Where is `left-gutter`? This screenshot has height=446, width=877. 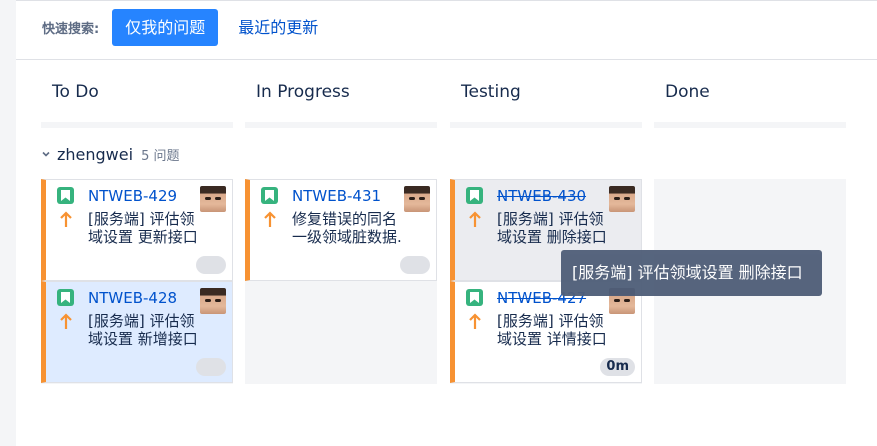 left-gutter is located at coordinates (8, 223).